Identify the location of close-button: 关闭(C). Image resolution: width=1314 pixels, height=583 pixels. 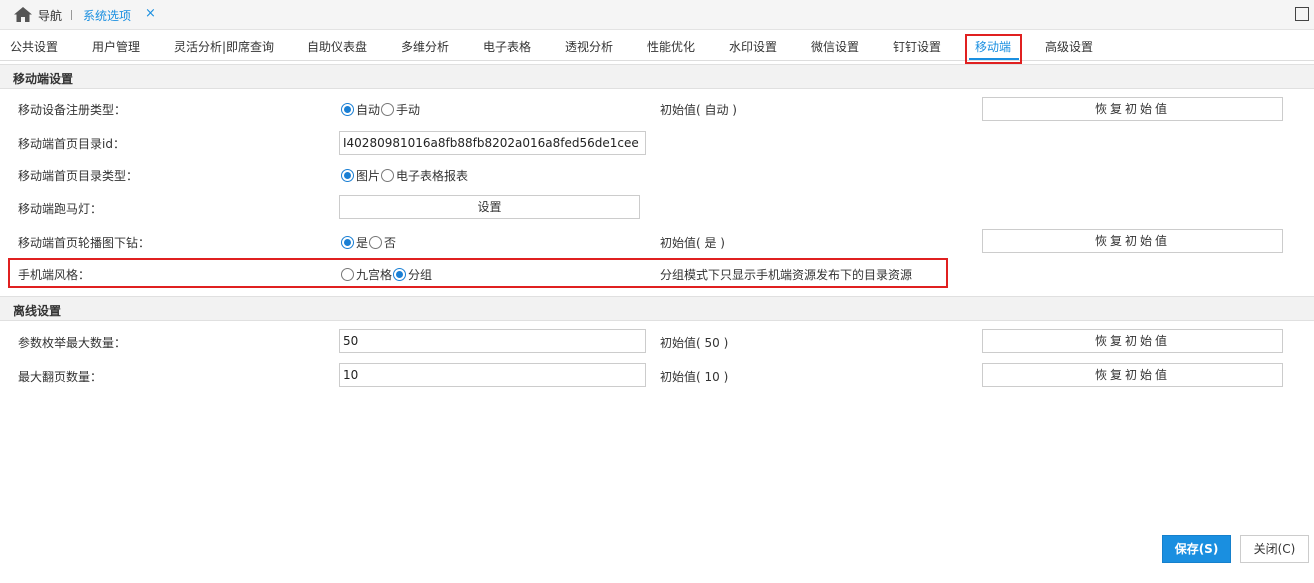
(1274, 549).